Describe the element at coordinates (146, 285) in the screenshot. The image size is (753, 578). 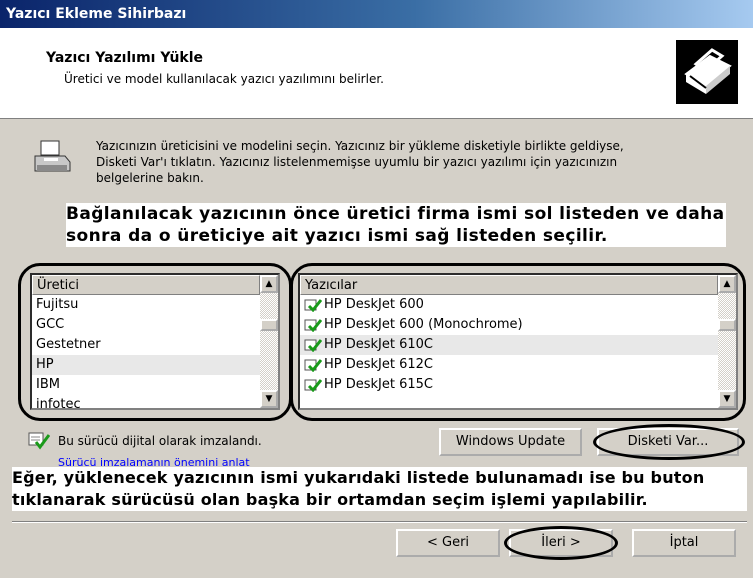
I see `manufacturer-header: Üretici` at that location.